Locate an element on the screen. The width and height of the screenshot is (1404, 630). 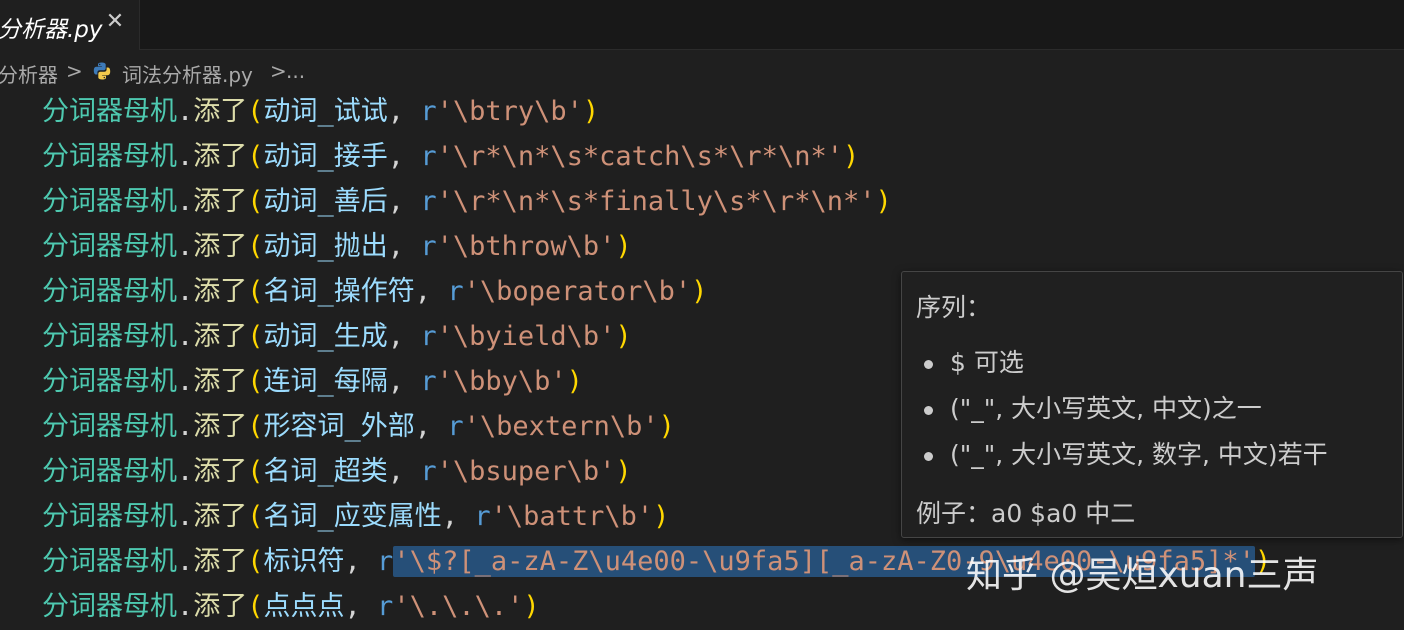
code-line: 分词器母机.添了(连词_每隔, r'\bby\b') is located at coordinates (312, 381).